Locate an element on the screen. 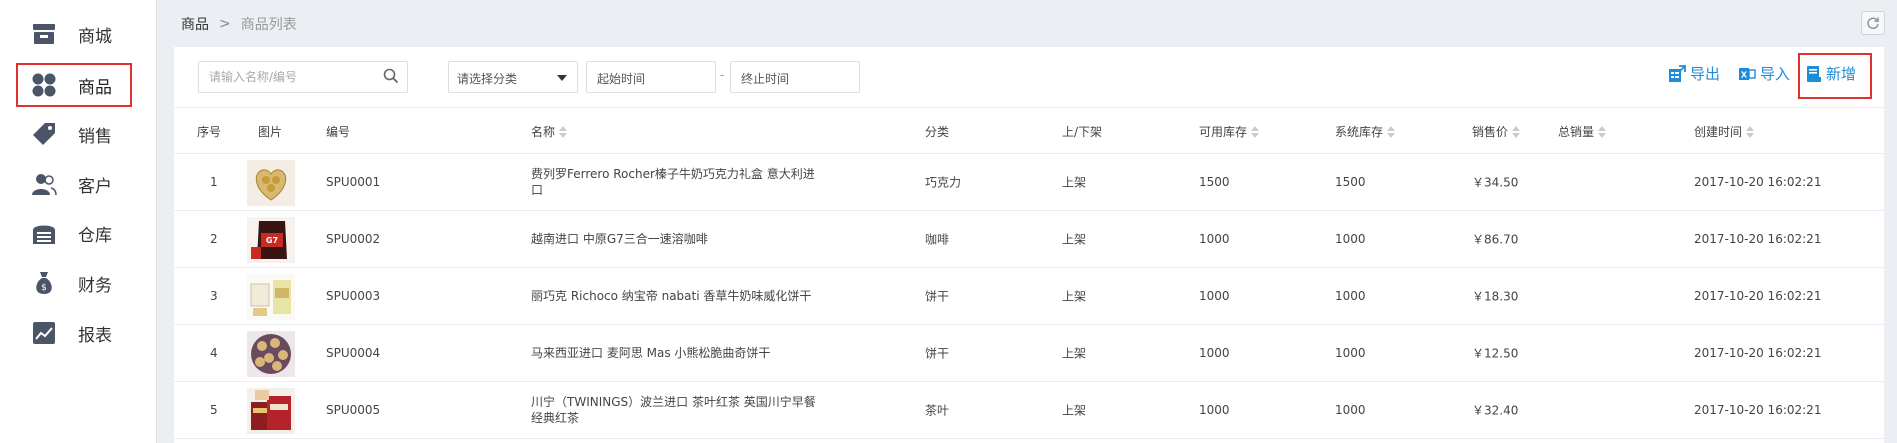  column-total-sales: 总销量 is located at coordinates (1582, 131).